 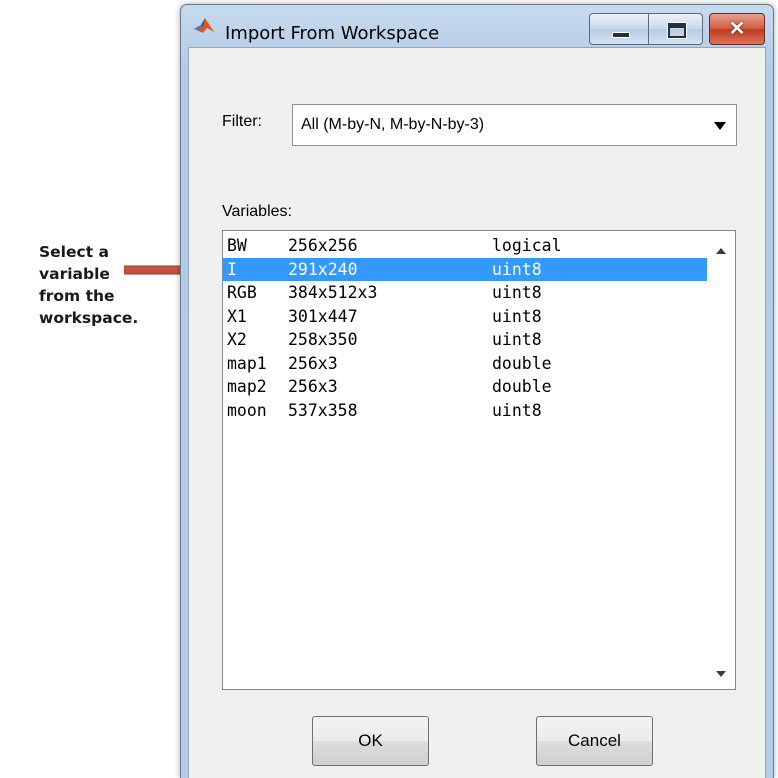 What do you see at coordinates (232, 269) in the screenshot?
I see `variable-name: I` at bounding box center [232, 269].